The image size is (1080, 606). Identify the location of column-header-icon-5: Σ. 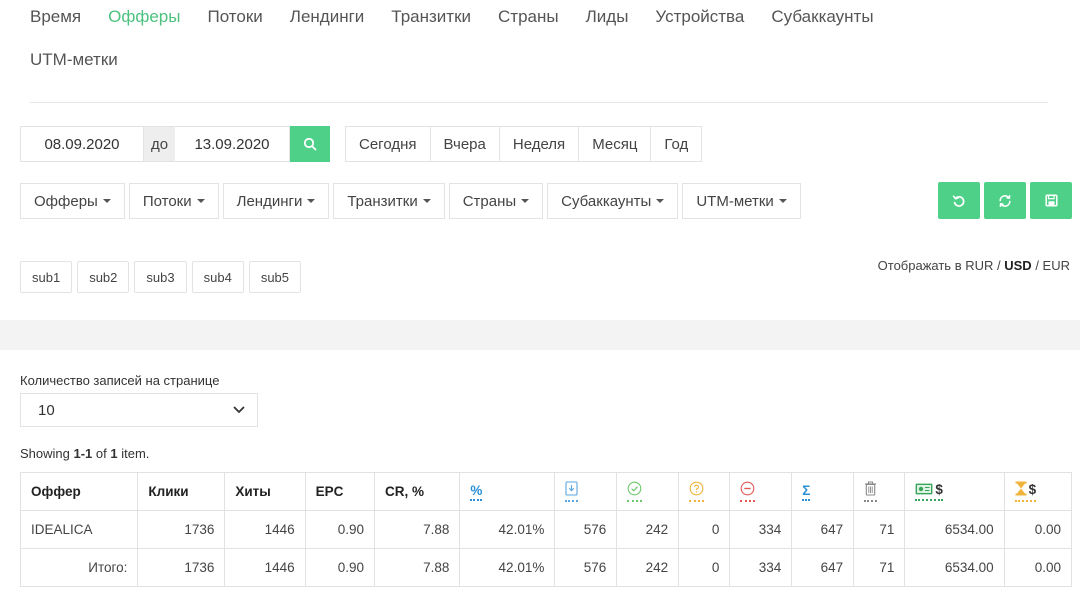
(823, 491).